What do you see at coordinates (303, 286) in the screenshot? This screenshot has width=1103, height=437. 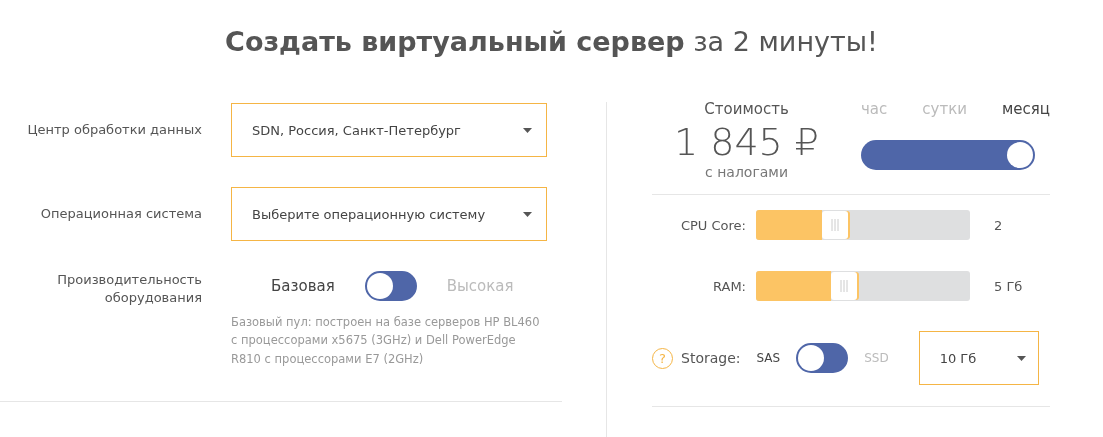 I see `option-label: Базовая` at bounding box center [303, 286].